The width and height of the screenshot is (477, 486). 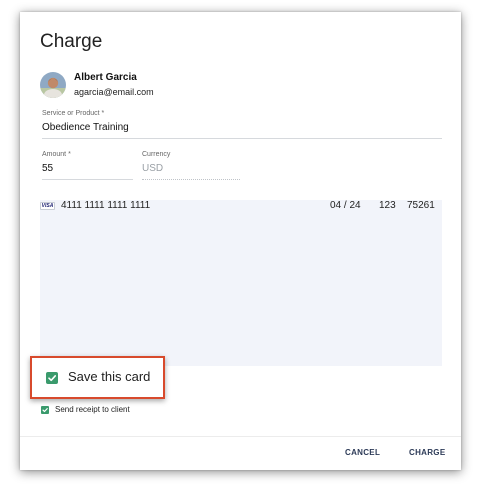 I want to click on dialog-title: Charge, so click(x=71, y=41).